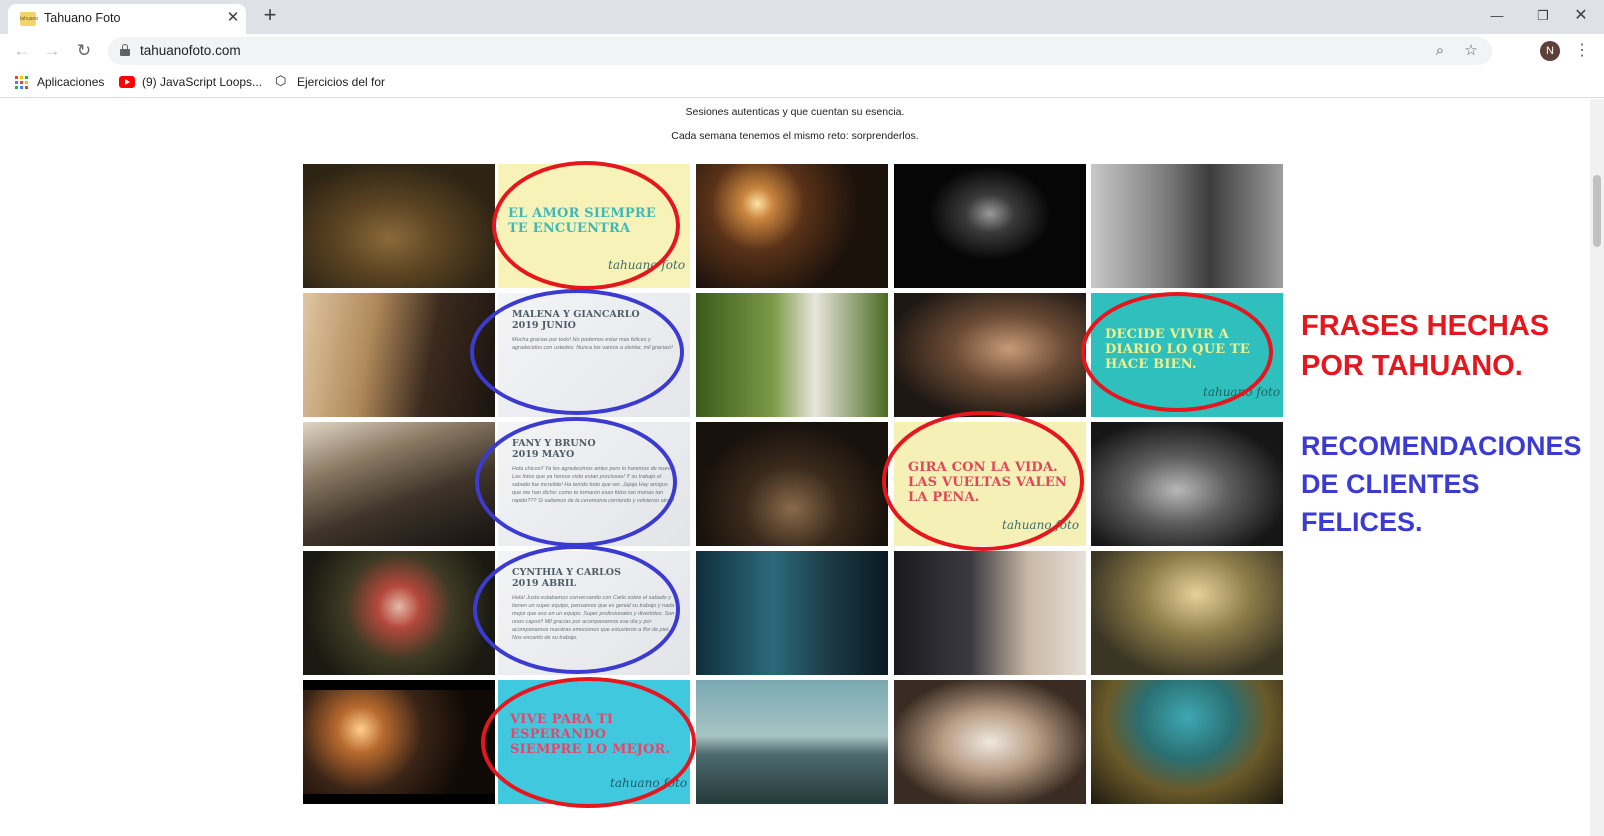 This screenshot has height=836, width=1604. What do you see at coordinates (22, 51) in the screenshot?
I see `back-arrow-icon: ←` at bounding box center [22, 51].